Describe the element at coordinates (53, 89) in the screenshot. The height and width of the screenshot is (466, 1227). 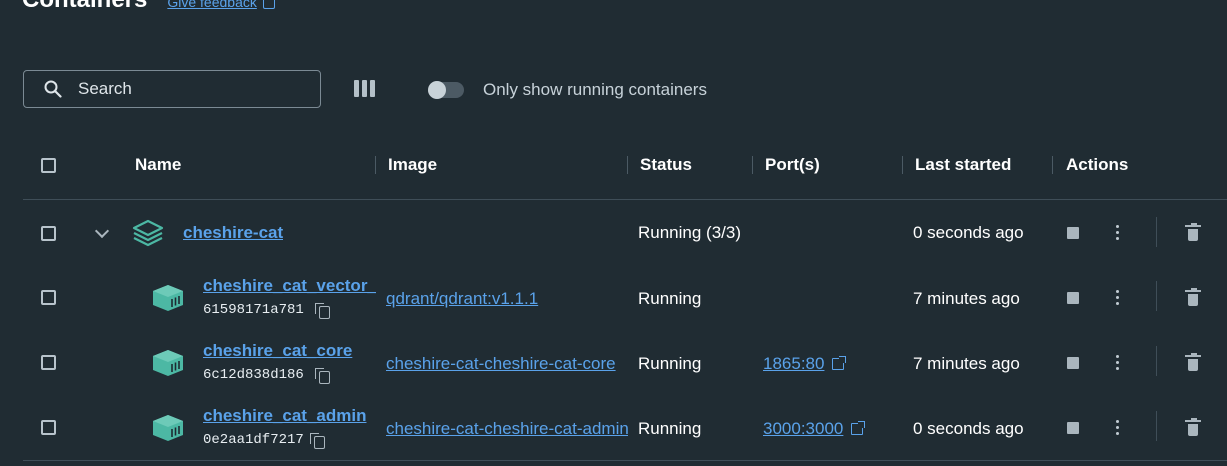
I see `search-icon` at that location.